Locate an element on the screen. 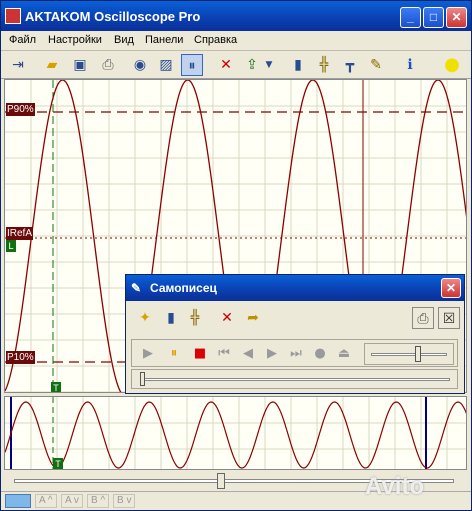 The width and height of the screenshot is (472, 511). main-toolbar: ⇥ ▰ ▣ ⎙ ◉ ▨ ⏸ ✕ ⇪ ▼ ▮ ╬ ┳ ✎ ℹ ● is located at coordinates (236, 65).